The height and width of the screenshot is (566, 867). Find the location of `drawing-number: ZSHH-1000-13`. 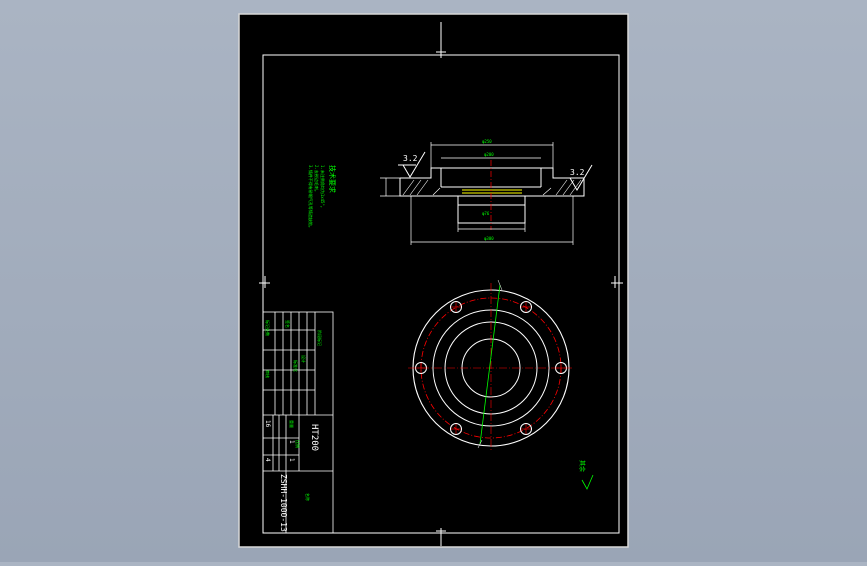

drawing-number: ZSHH-1000-13 is located at coordinates (283, 503).